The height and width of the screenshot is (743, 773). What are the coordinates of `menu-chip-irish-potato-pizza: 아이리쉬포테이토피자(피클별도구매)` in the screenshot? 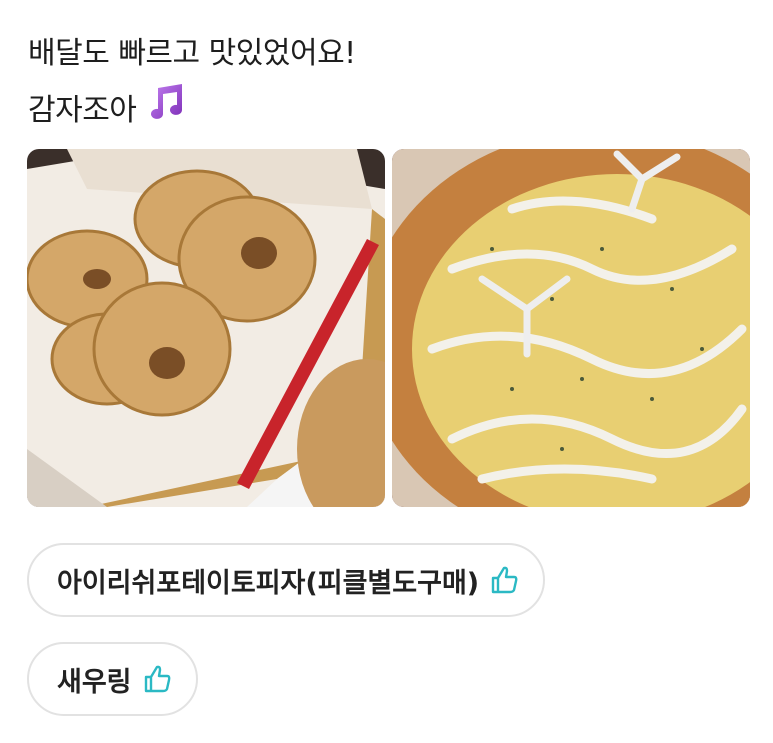 It's located at (286, 580).